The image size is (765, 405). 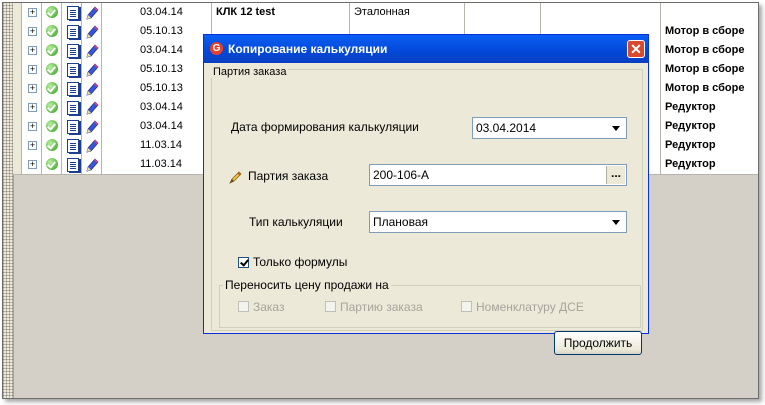 What do you see at coordinates (426, 49) in the screenshot?
I see `dialog-titlebar: G Копирование калькуляции ✕` at bounding box center [426, 49].